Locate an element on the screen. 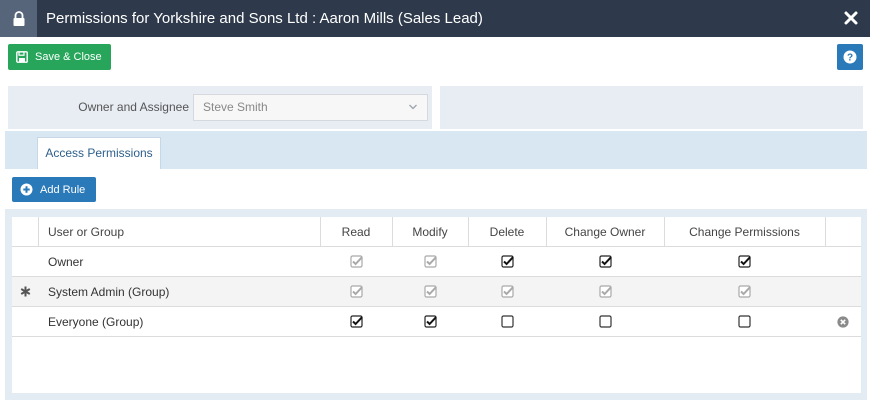 This screenshot has width=870, height=411. question-circle-icon: ? is located at coordinates (850, 57).